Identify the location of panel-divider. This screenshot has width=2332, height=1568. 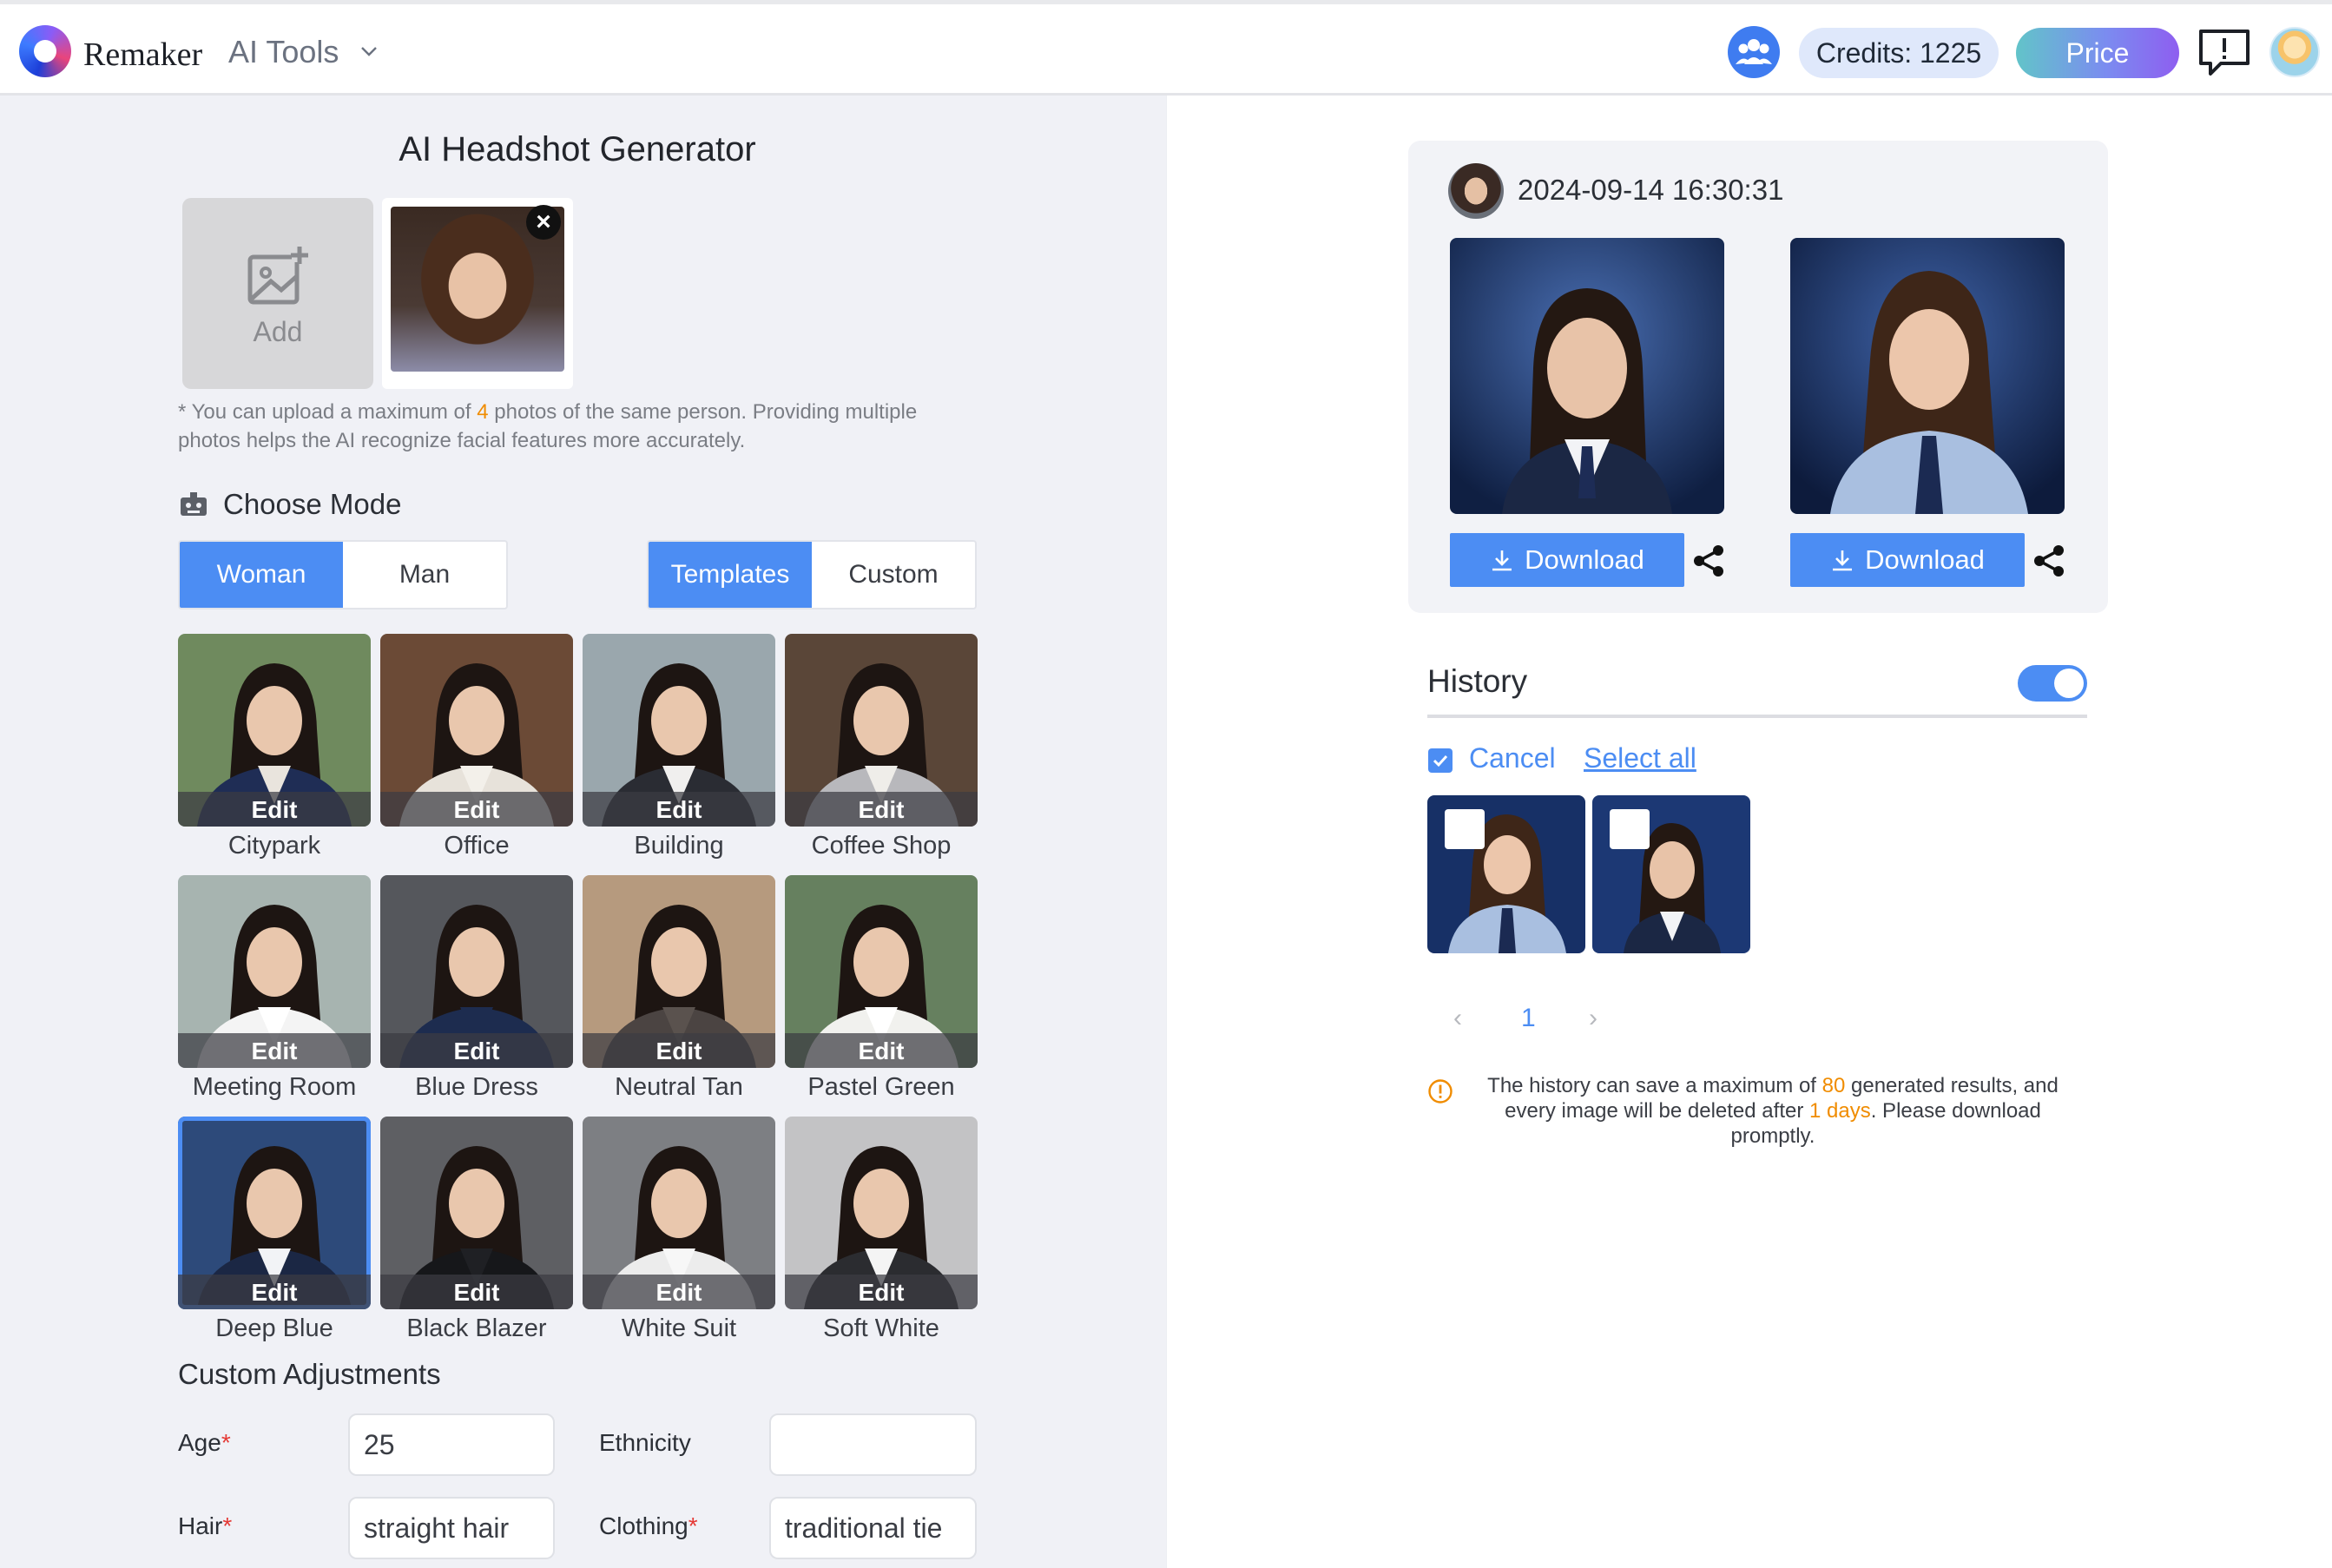
(1166, 832).